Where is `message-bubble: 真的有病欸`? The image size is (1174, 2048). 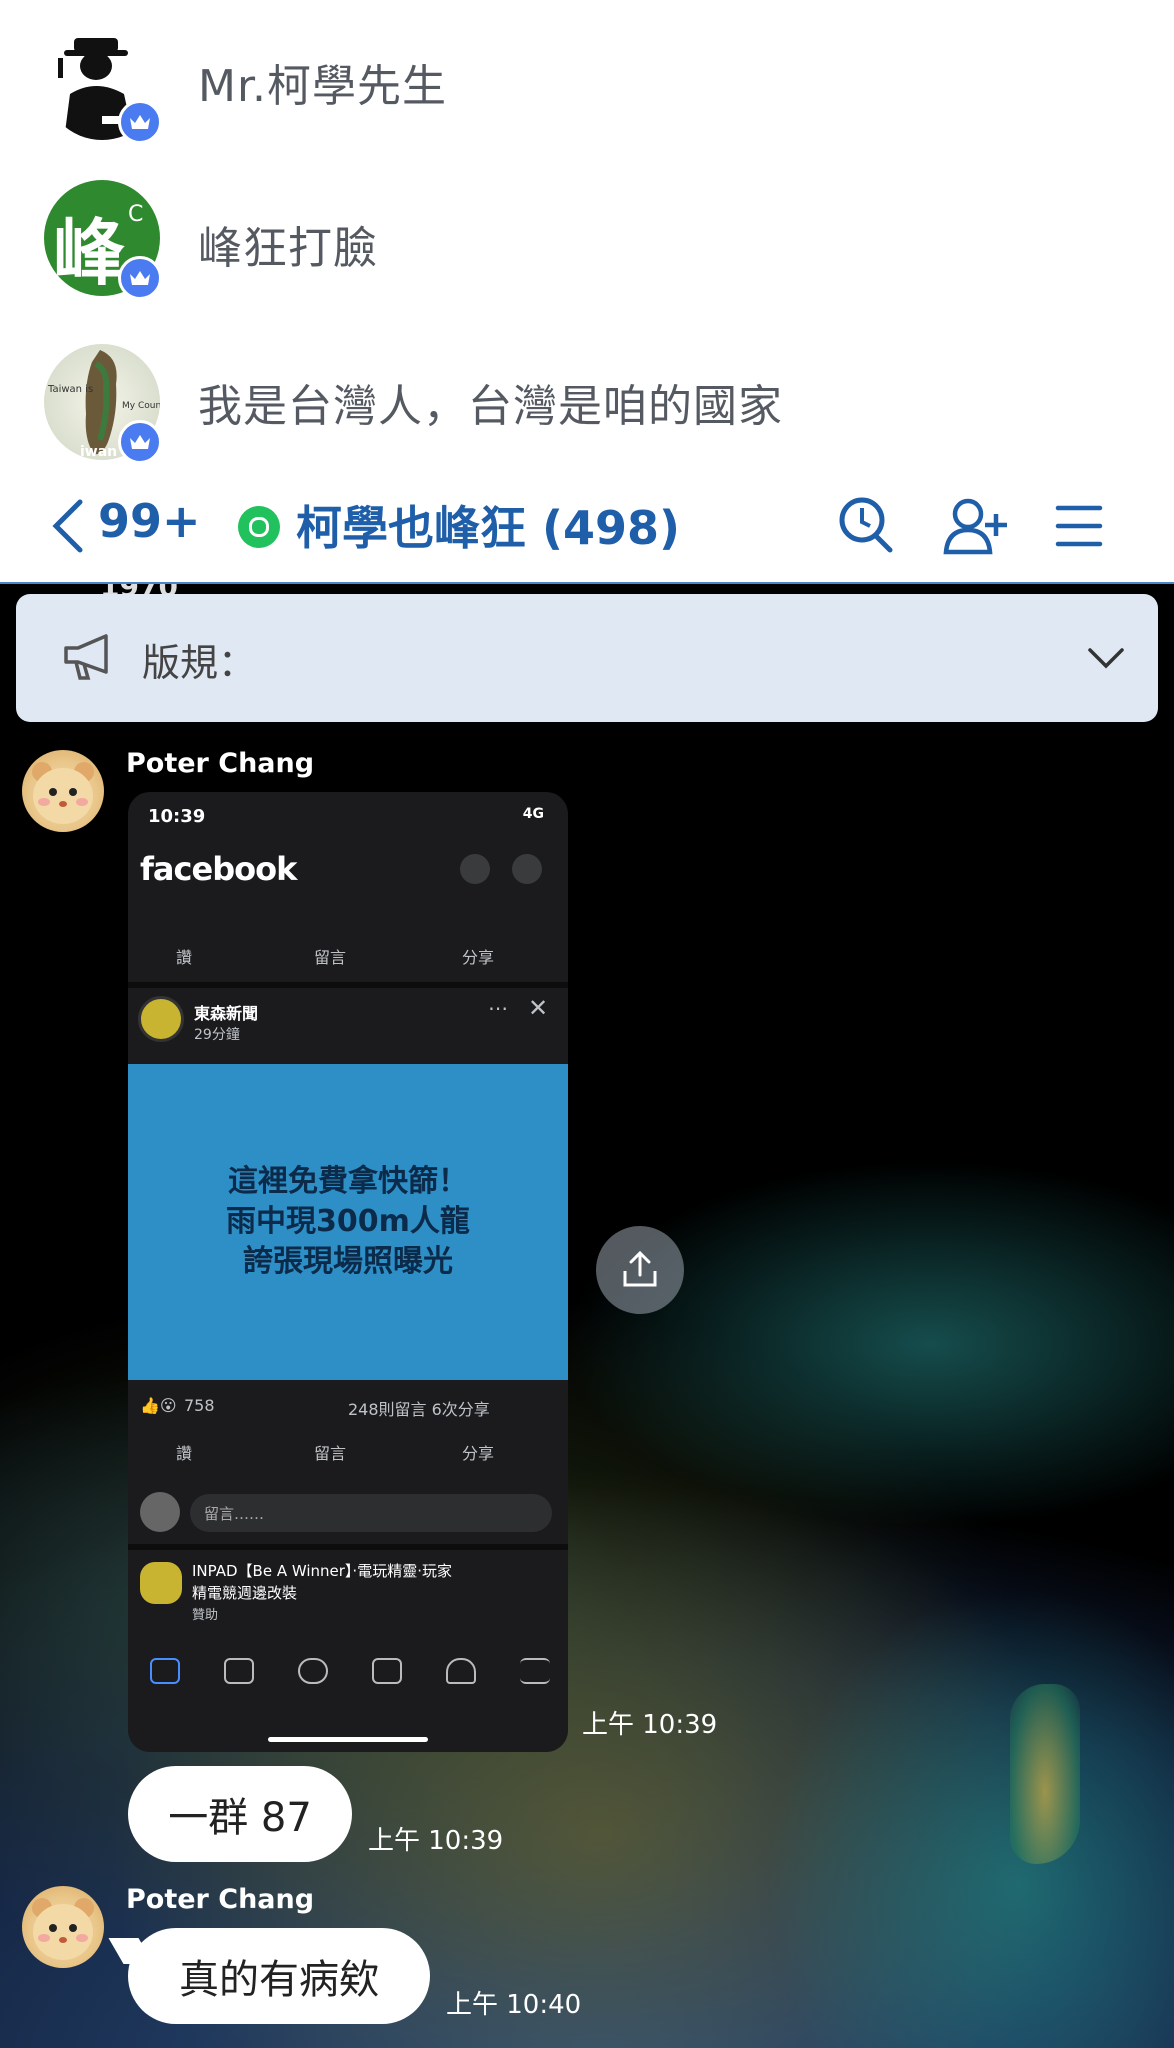 message-bubble: 真的有病欸 is located at coordinates (279, 1976).